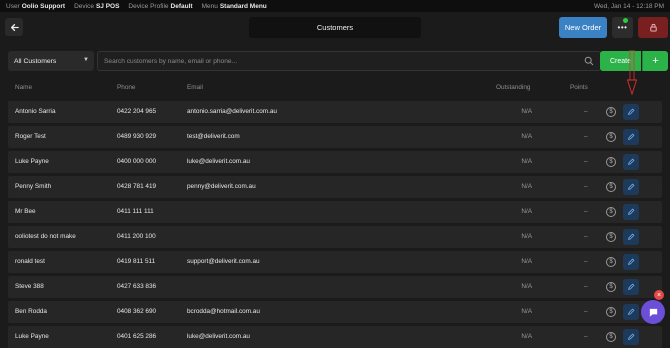 This screenshot has width=670, height=348. What do you see at coordinates (659, 295) in the screenshot?
I see `close-chat-button: ×` at bounding box center [659, 295].